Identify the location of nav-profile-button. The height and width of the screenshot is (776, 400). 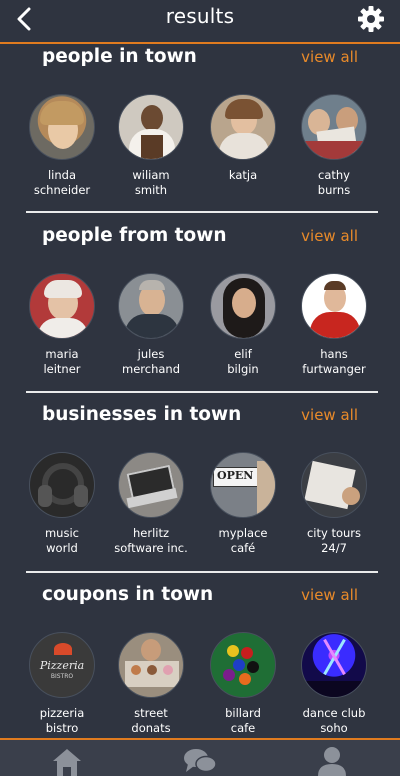
(334, 761).